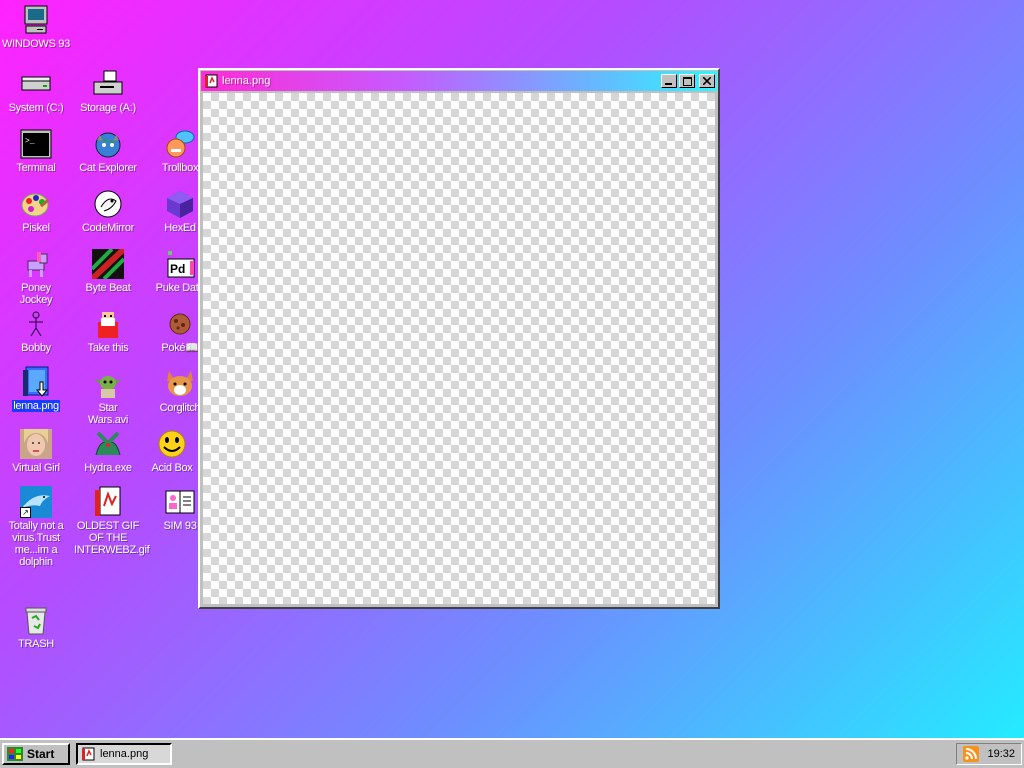  I want to click on desktop-icon-codemirror: CodeMirror, so click(108, 211).